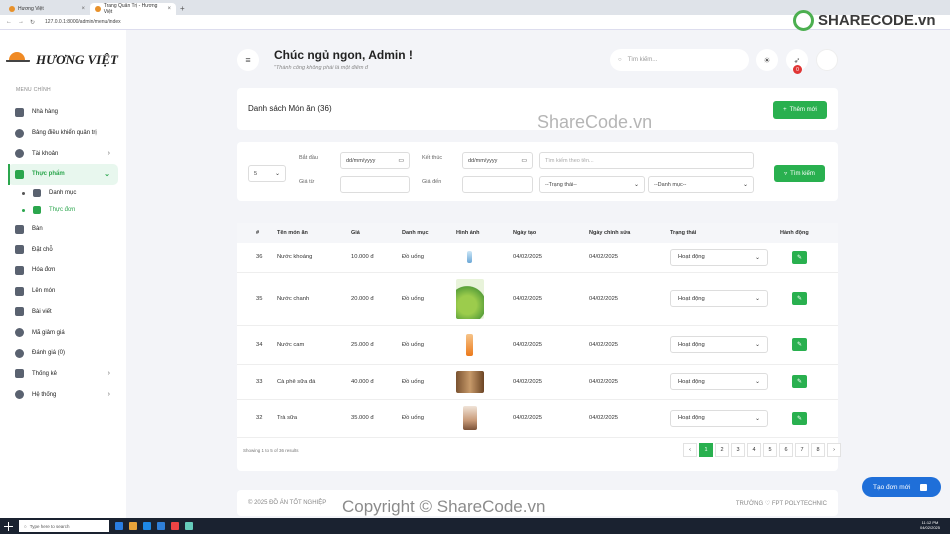  Describe the element at coordinates (809, 258) in the screenshot. I see `cell-action: ✎` at that location.